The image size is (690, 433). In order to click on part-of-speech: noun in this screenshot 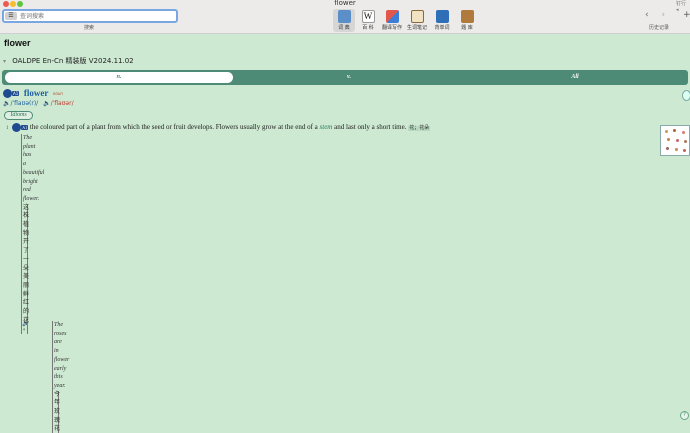, I will do `click(57, 93)`.